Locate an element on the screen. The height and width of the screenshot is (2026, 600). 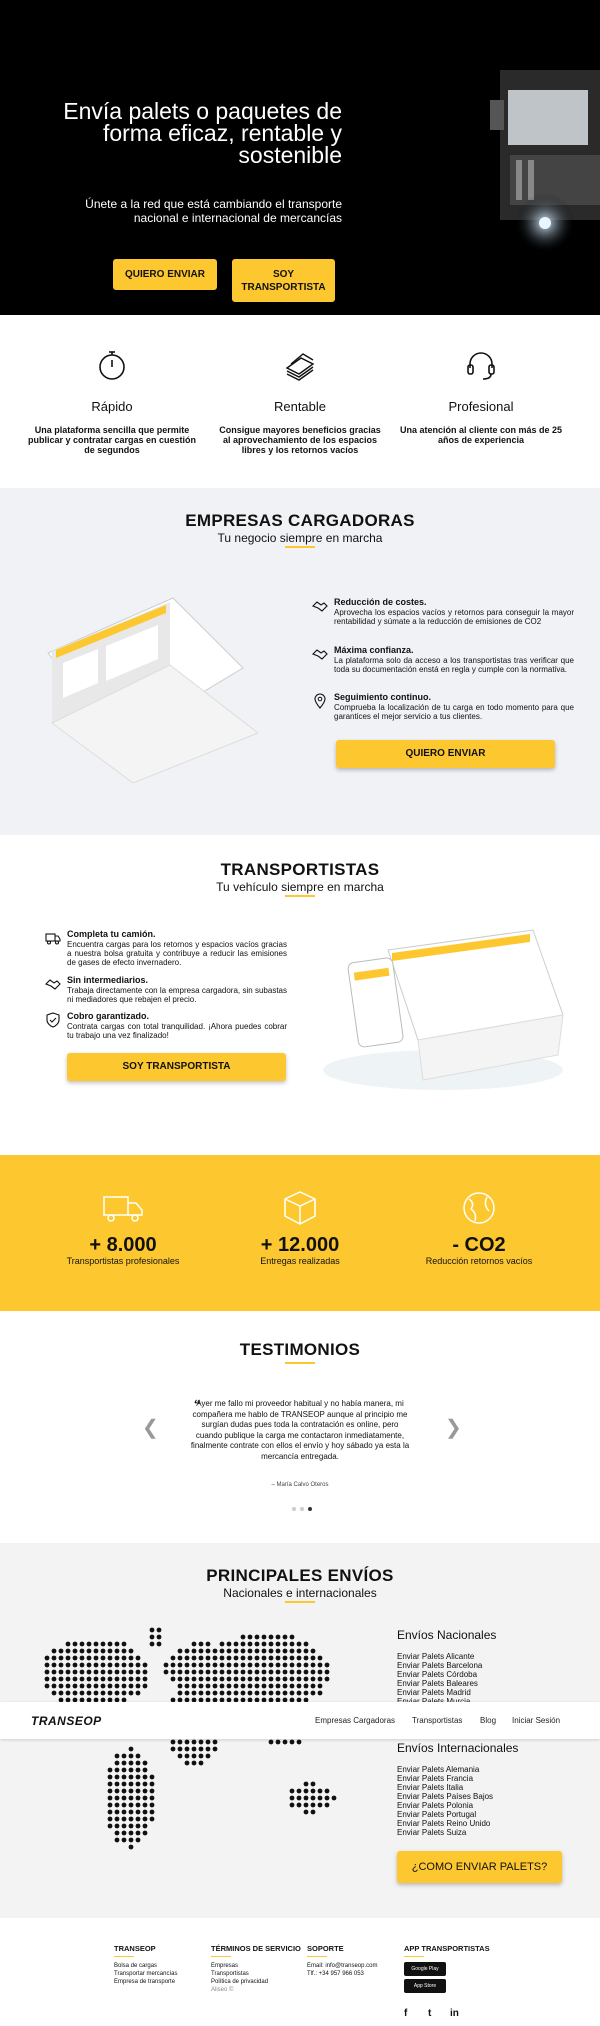
section-title: PRINCIPALES ENVÍOS is located at coordinates (300, 1575).